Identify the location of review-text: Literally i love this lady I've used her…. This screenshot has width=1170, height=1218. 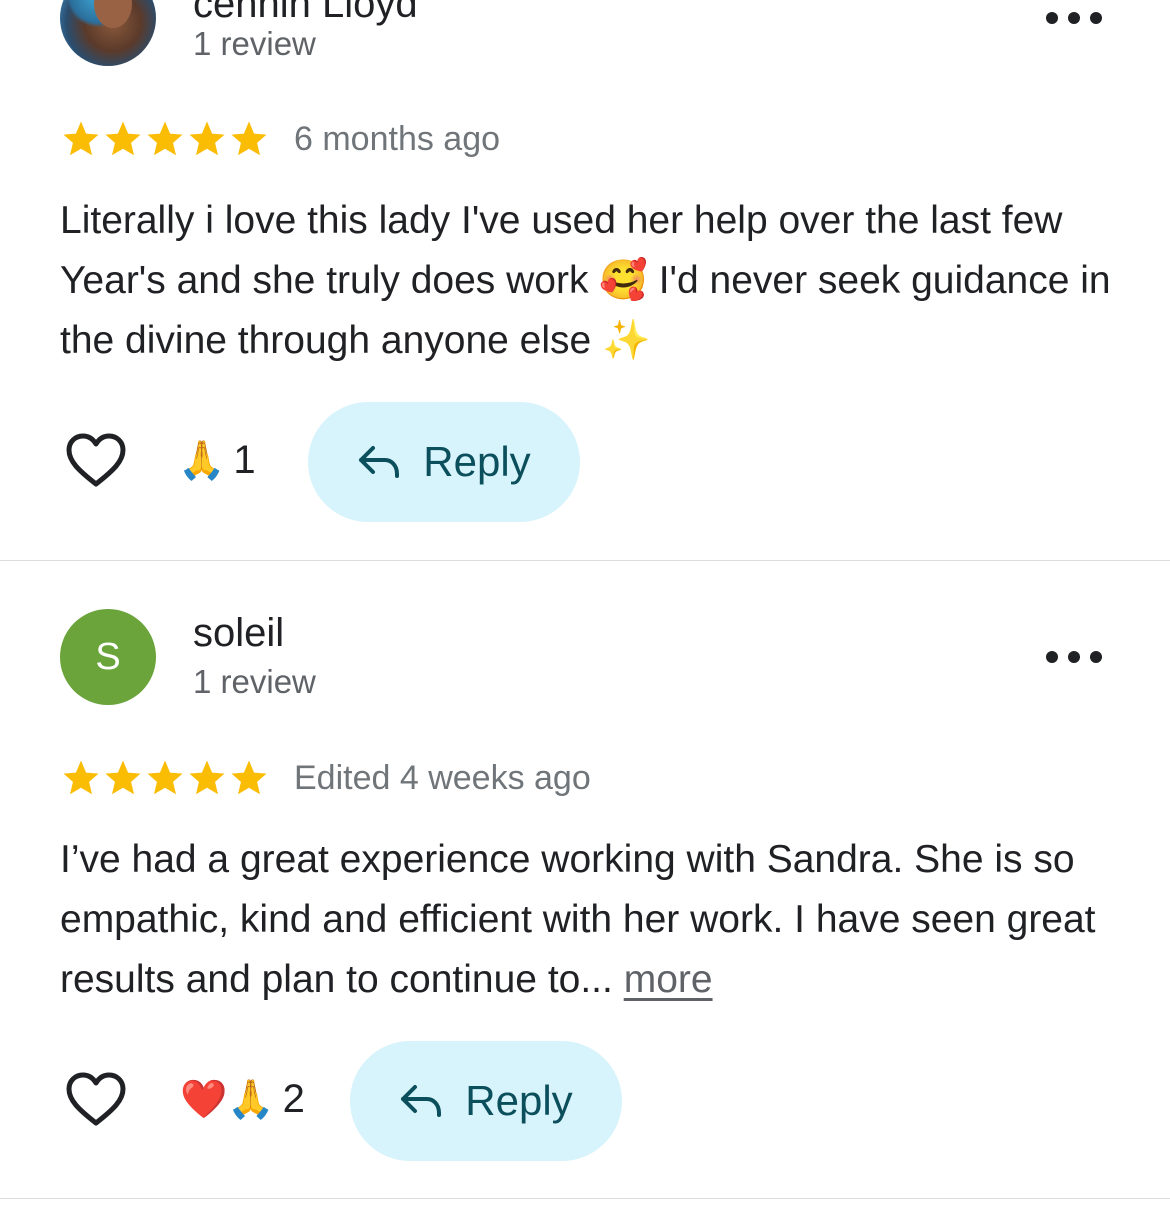
(590, 281).